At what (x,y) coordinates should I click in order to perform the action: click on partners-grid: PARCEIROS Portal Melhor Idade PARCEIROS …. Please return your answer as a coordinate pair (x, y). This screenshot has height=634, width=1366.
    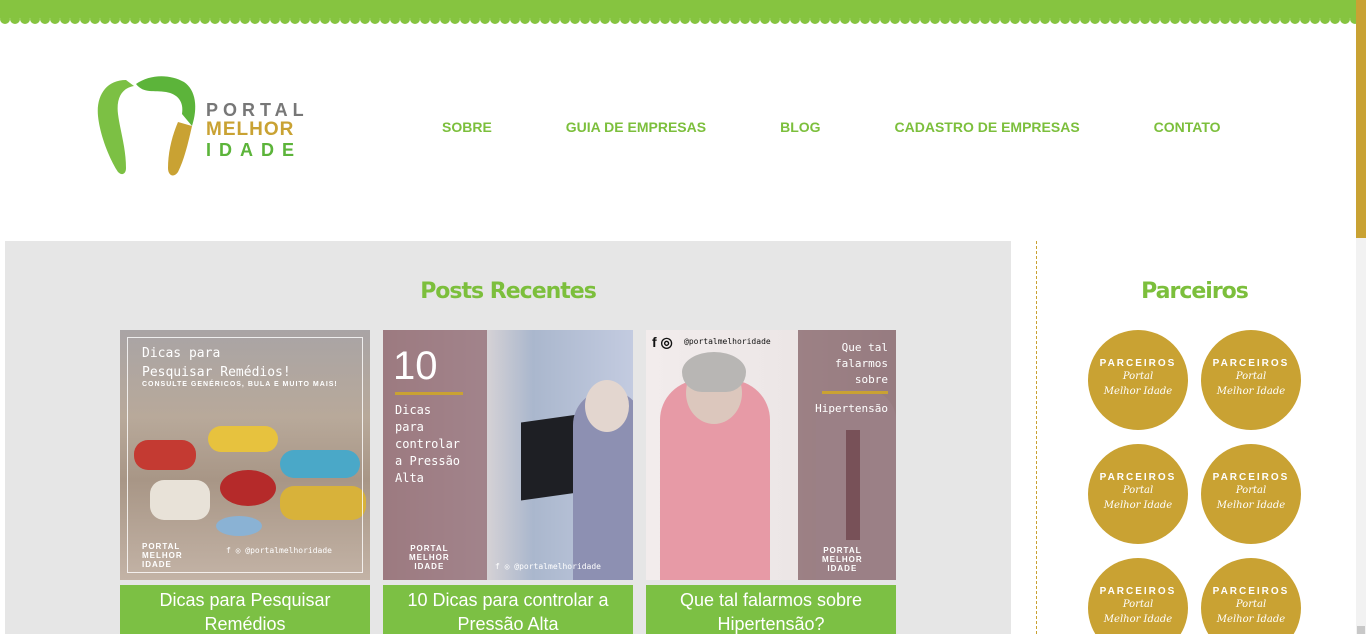
    Looking at the image, I should click on (1194, 482).